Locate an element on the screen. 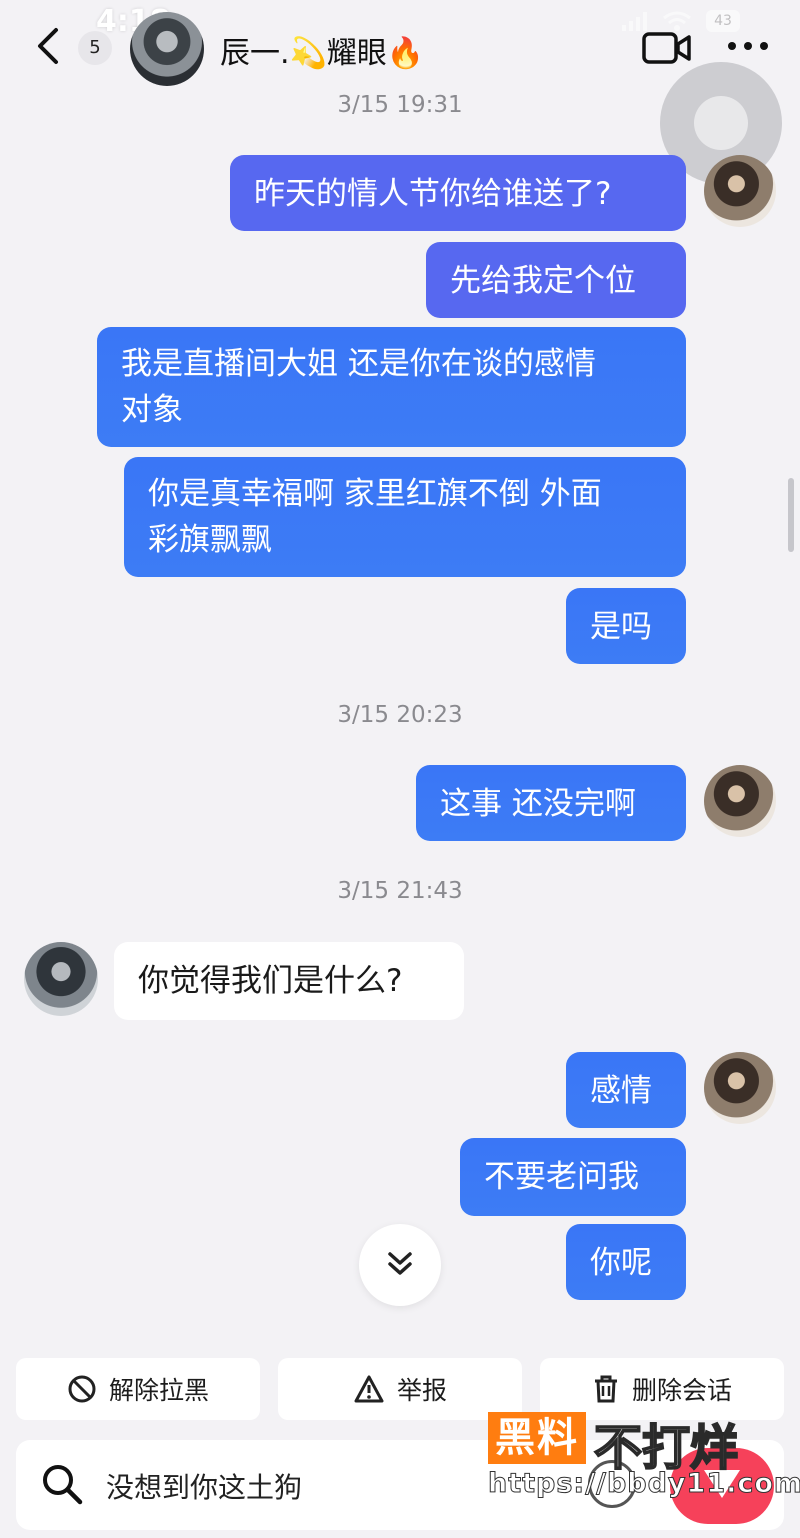 The width and height of the screenshot is (800, 1538). more-options-icon is located at coordinates (748, 46).